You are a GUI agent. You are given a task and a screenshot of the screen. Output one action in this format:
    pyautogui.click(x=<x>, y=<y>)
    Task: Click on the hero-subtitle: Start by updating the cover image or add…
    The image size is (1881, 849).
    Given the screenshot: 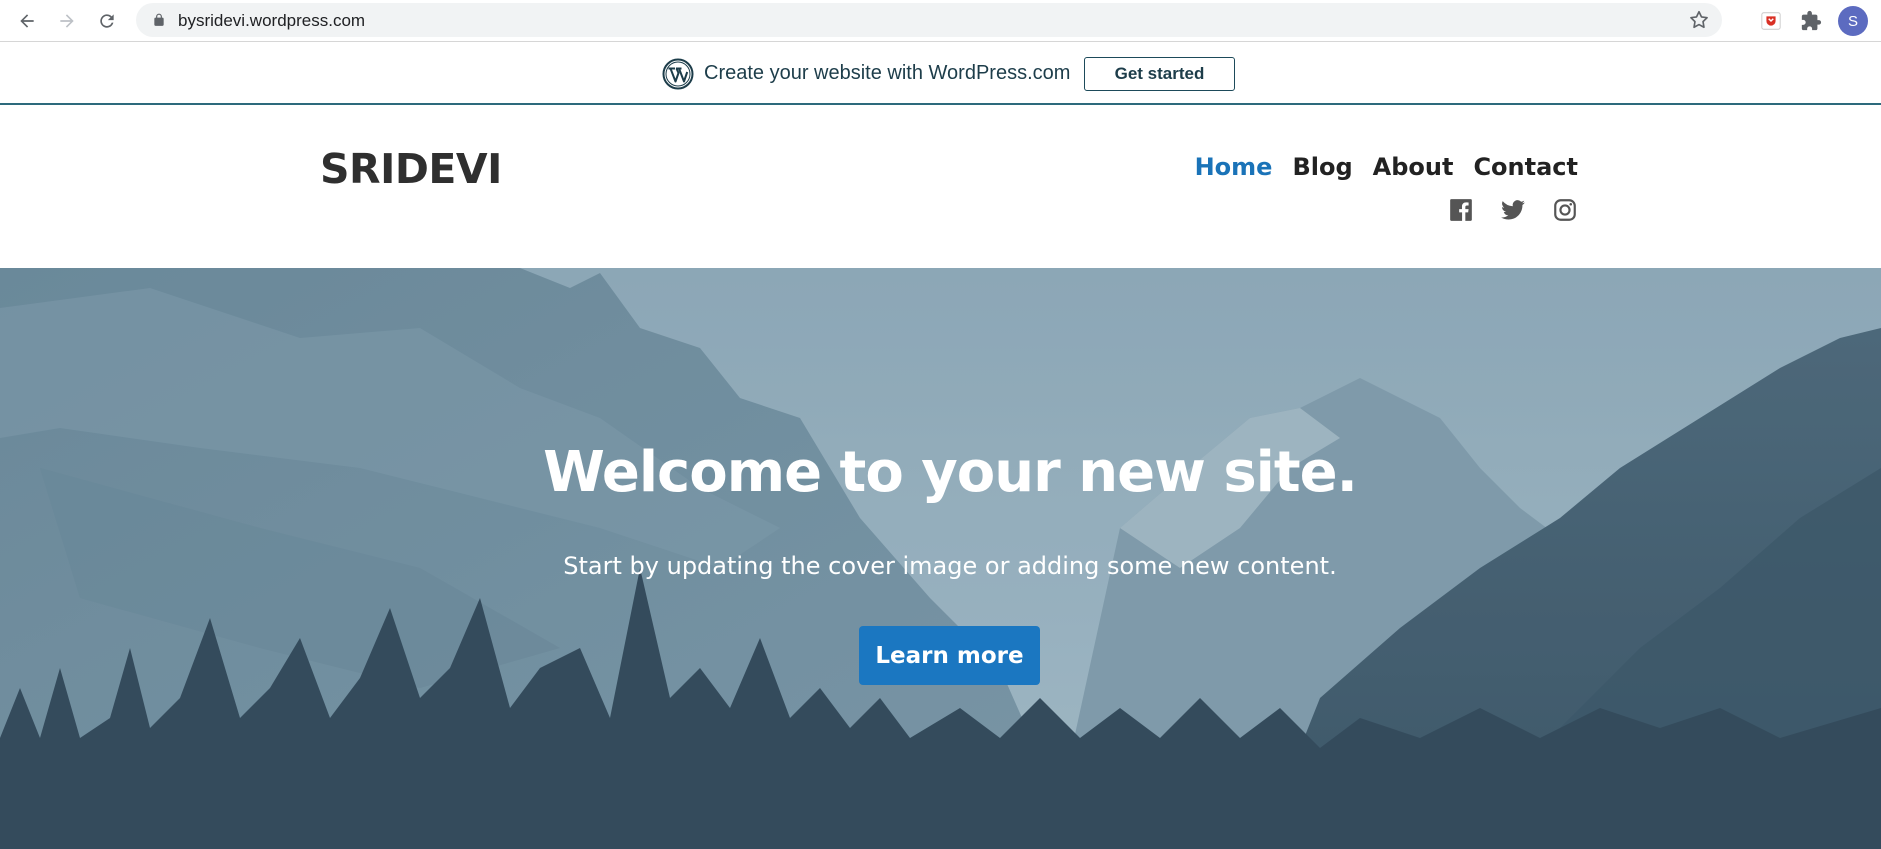 What is the action you would take?
    pyautogui.click(x=950, y=566)
    